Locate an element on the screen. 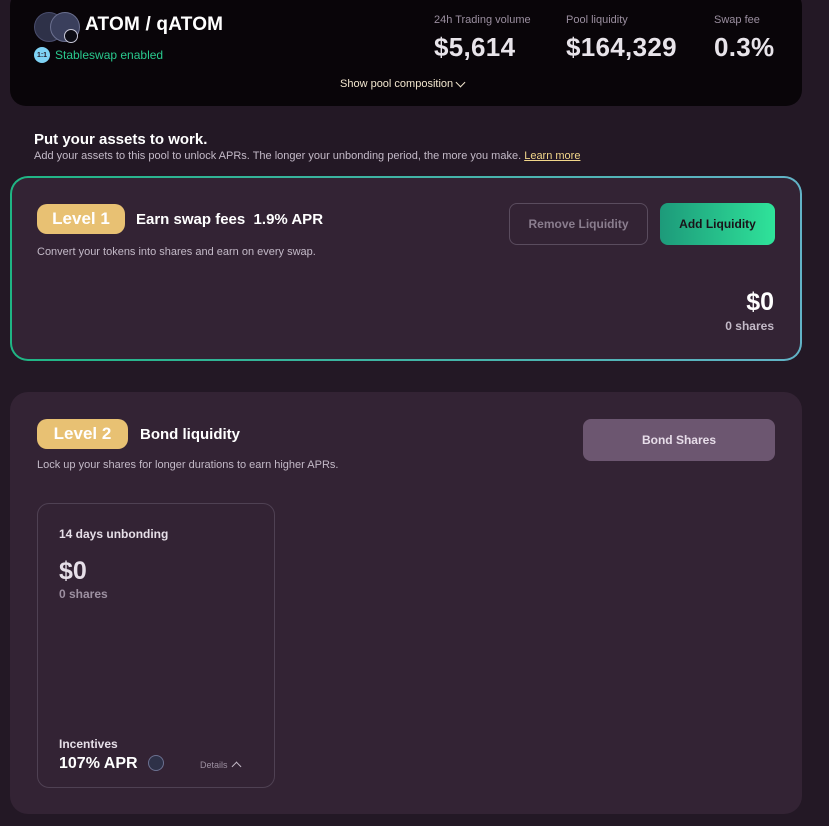 The width and height of the screenshot is (829, 826). remove-liquidity-button: Remove Liquidity is located at coordinates (578, 224).